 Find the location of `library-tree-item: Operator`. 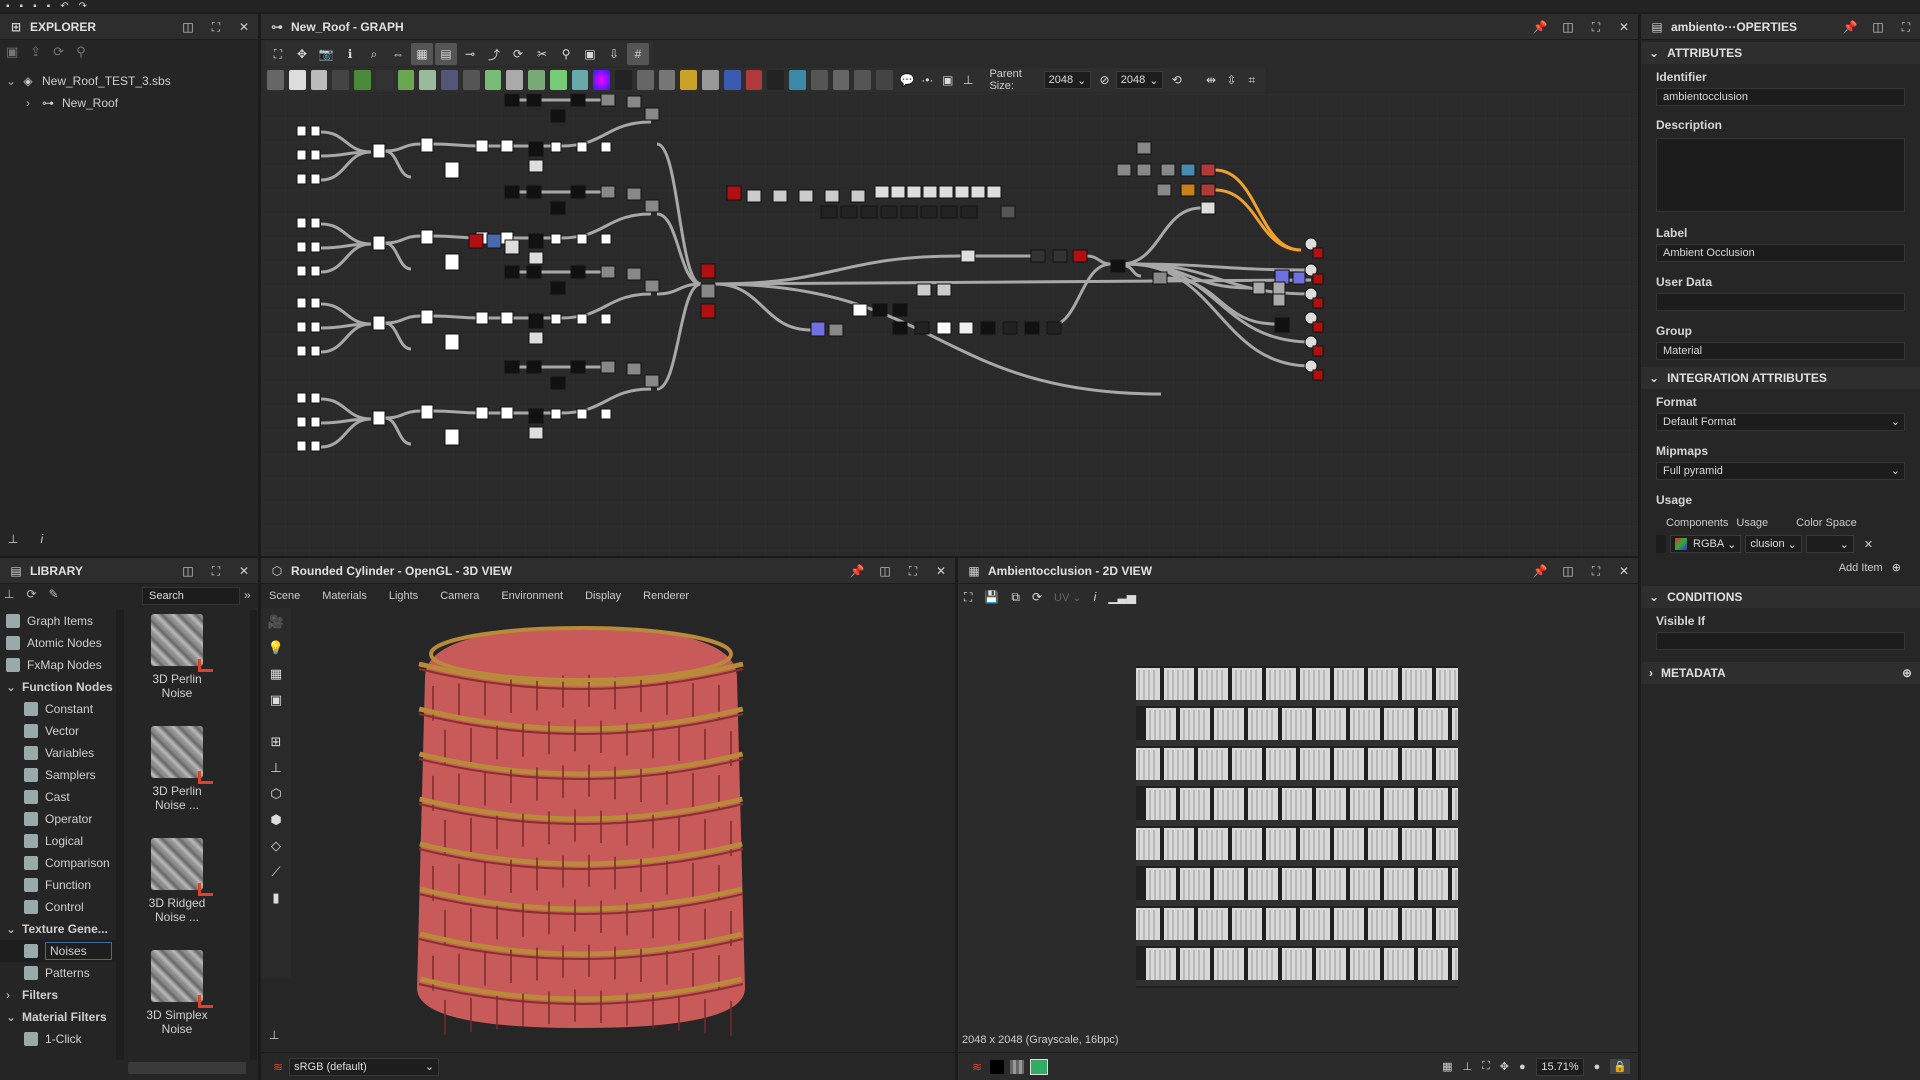

library-tree-item: Operator is located at coordinates (60, 819).